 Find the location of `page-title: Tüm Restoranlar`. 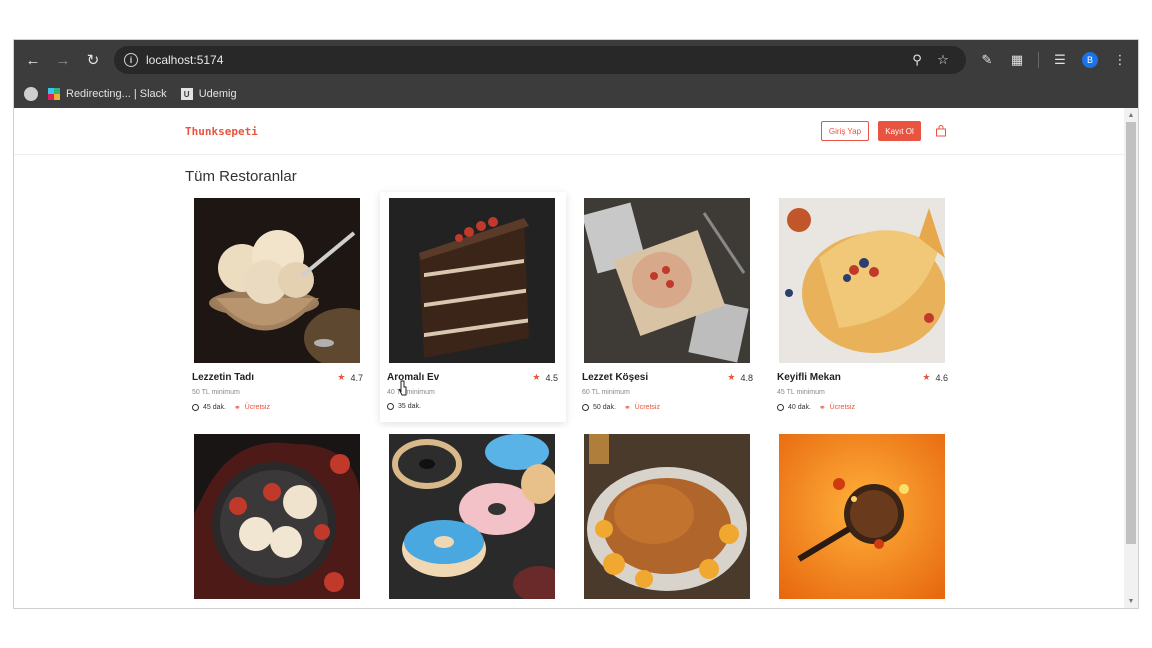

page-title: Tüm Restoranlar is located at coordinates (241, 176).